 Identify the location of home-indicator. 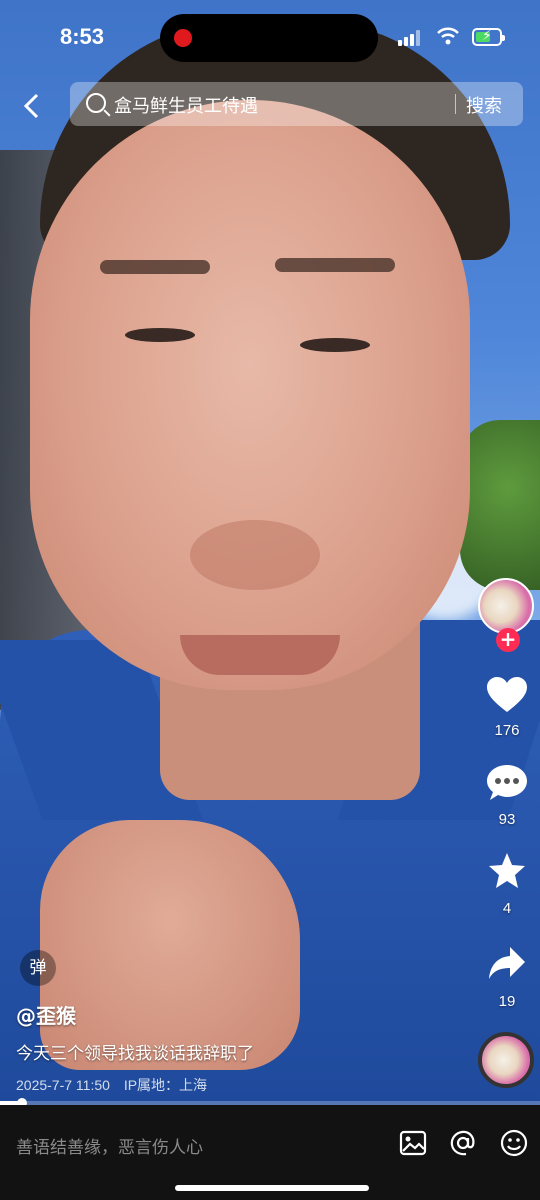
(272, 1188).